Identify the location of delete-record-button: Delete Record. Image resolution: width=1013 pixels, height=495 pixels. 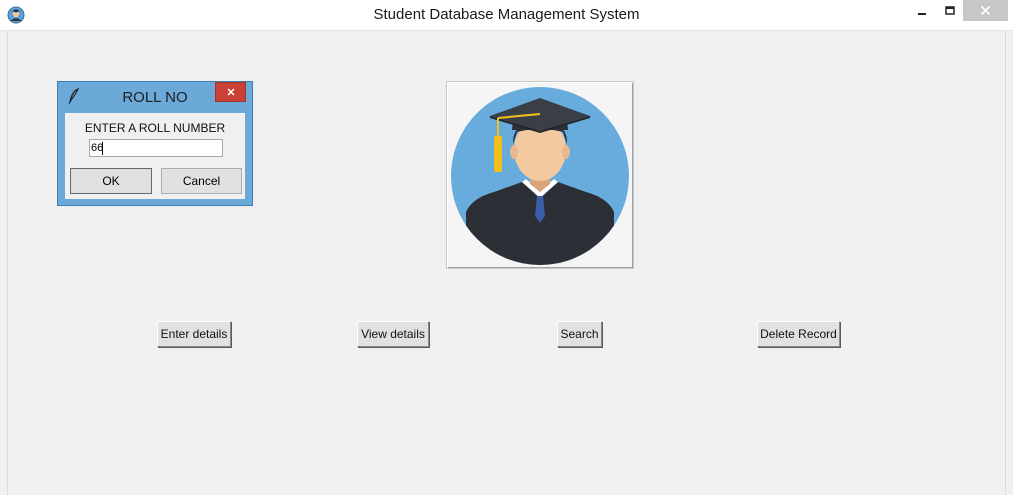
(798, 334).